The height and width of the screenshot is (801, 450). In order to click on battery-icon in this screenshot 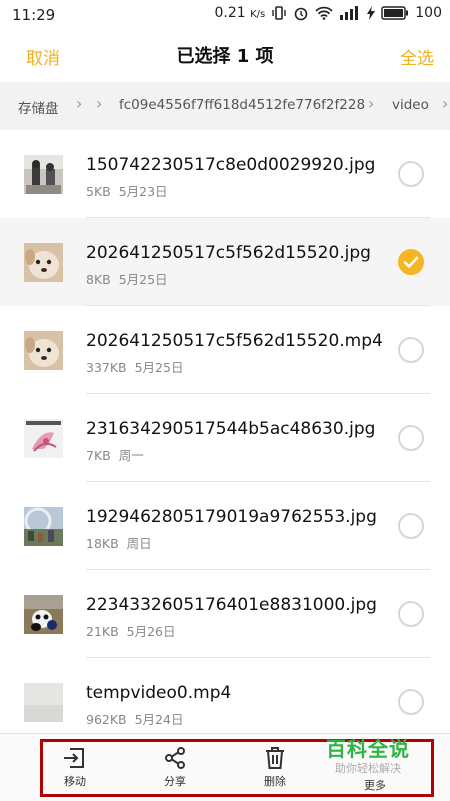, I will do `click(395, 13)`.